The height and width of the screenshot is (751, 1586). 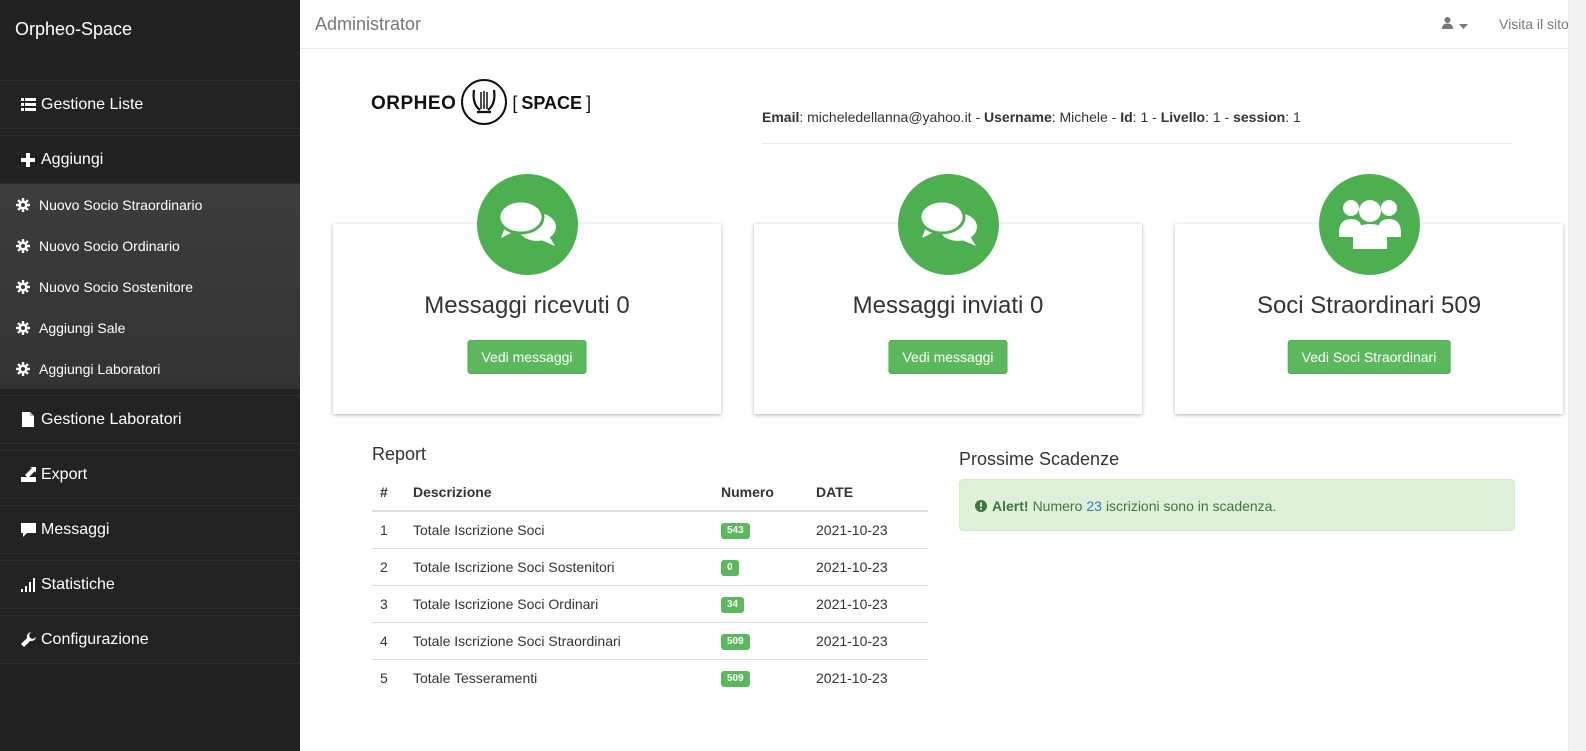 I want to click on username-value: Michele, so click(x=1083, y=117).